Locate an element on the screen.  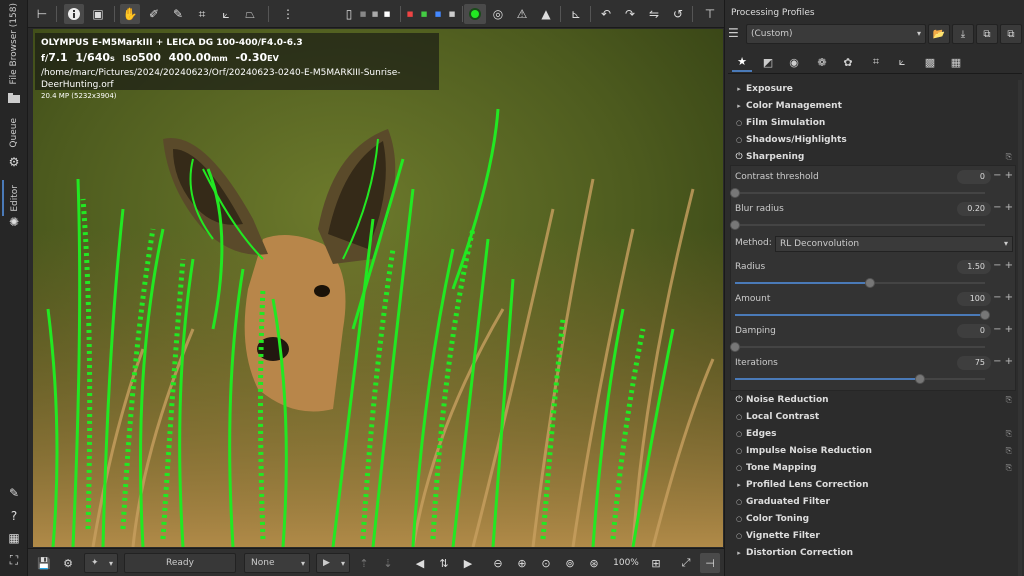
luminance-icon: ■ is located at coordinates (452, 14).